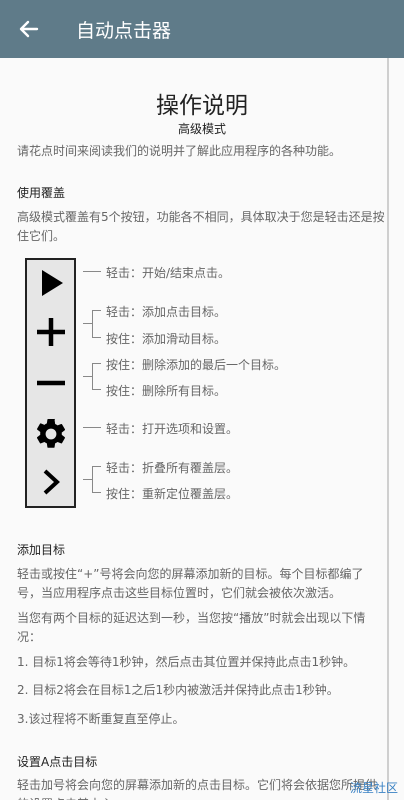 The width and height of the screenshot is (404, 800). Describe the element at coordinates (124, 30) in the screenshot. I see `app-title: 自动点击器` at that location.